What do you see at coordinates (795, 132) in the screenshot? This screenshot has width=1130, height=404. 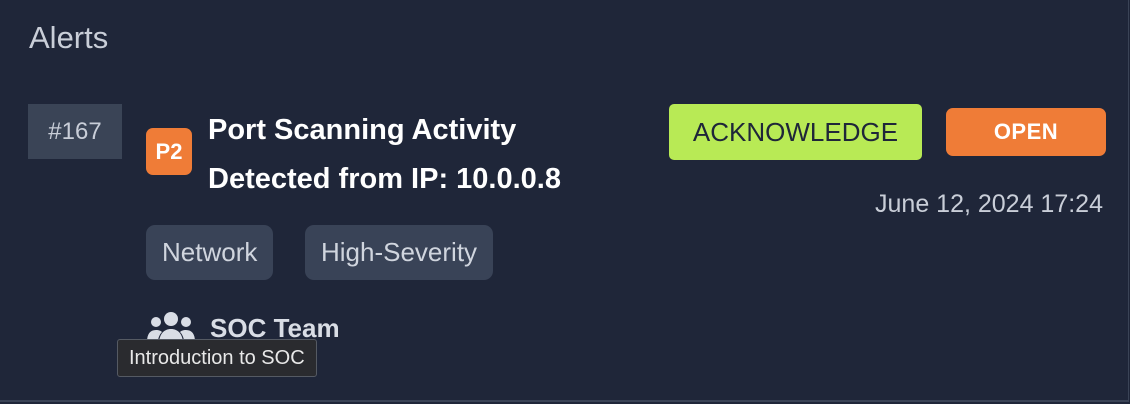 I see `acknowledge-button: ACKNOWLEDGE` at bounding box center [795, 132].